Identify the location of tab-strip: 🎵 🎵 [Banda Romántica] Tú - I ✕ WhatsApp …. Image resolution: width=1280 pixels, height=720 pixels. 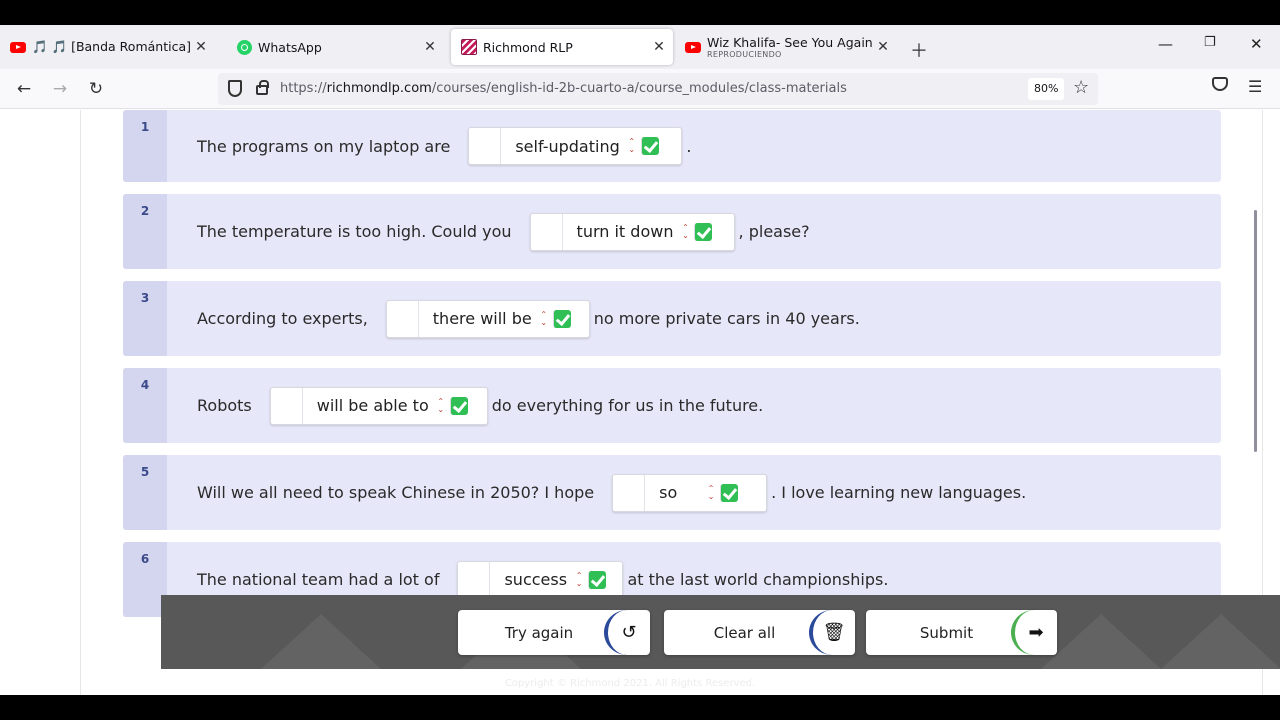
(640, 47).